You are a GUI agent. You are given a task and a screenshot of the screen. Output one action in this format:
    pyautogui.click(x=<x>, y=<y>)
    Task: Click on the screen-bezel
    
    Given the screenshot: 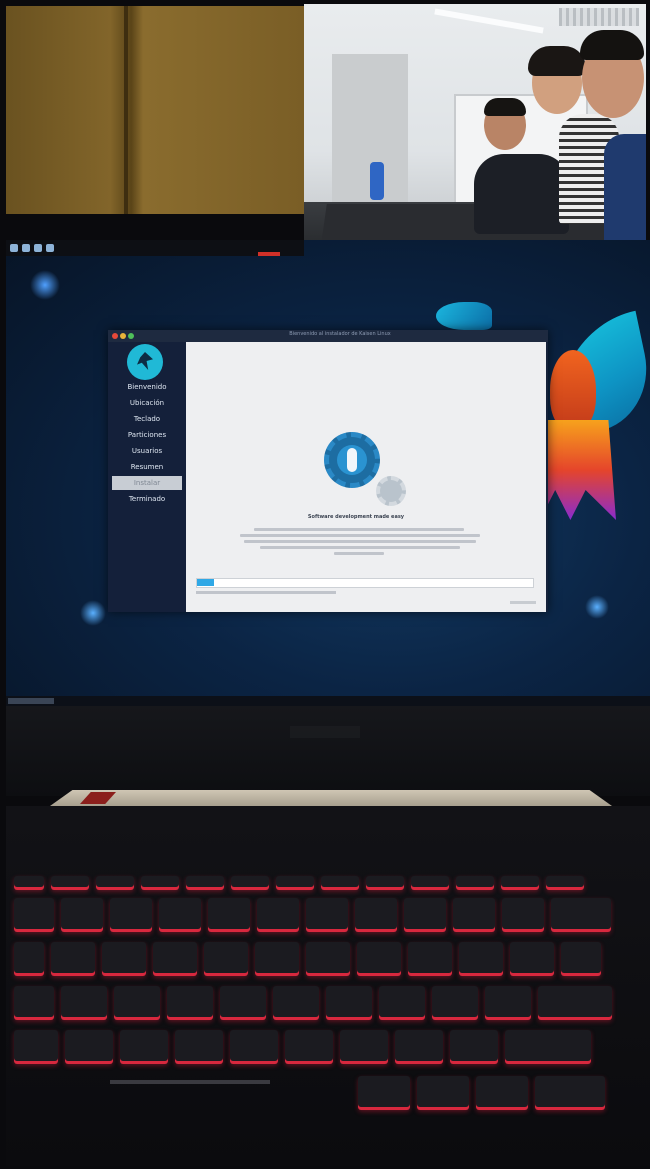 What is the action you would take?
    pyautogui.click(x=328, y=751)
    